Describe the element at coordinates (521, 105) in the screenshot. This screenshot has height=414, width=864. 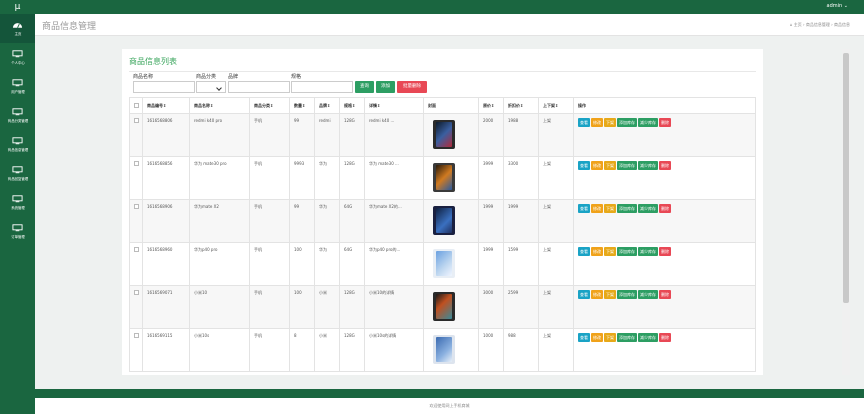
I see `column-header: 折扣价⇕` at that location.